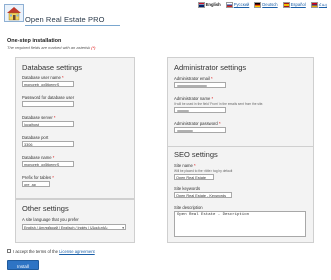 The image size is (331, 280). Describe the element at coordinates (72, 25) in the screenshot. I see `brand-underline` at that location.